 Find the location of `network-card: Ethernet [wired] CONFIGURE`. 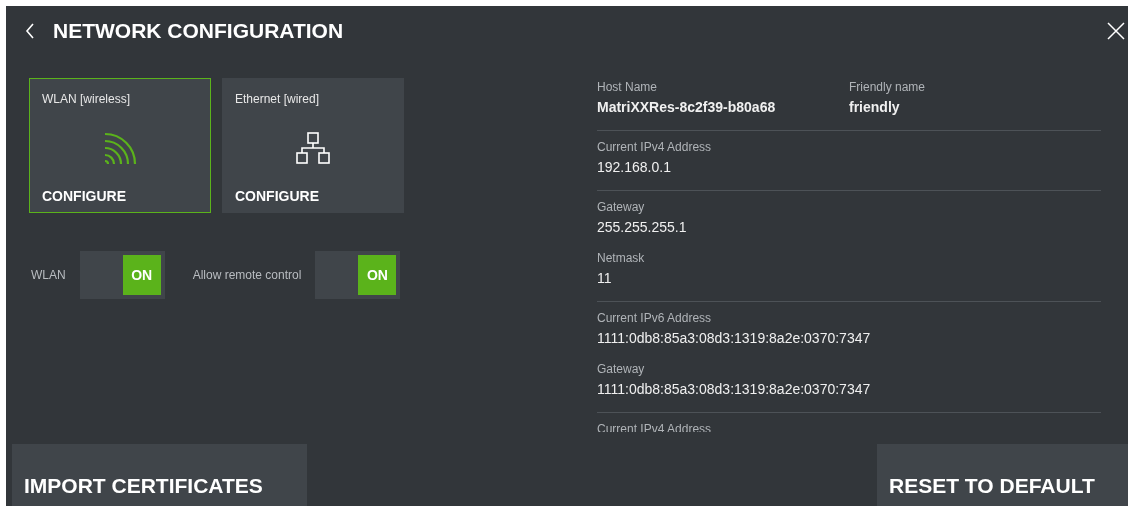

network-card: Ethernet [wired] CONFIGURE is located at coordinates (313, 145).